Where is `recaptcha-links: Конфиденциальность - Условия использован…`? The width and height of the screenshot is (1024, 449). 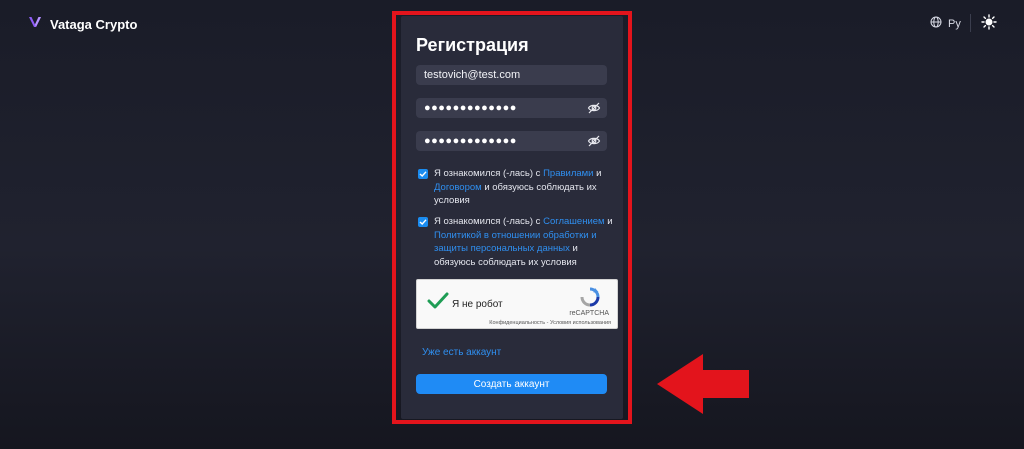 recaptcha-links: Конфиденциальность - Условия использован… is located at coordinates (550, 323).